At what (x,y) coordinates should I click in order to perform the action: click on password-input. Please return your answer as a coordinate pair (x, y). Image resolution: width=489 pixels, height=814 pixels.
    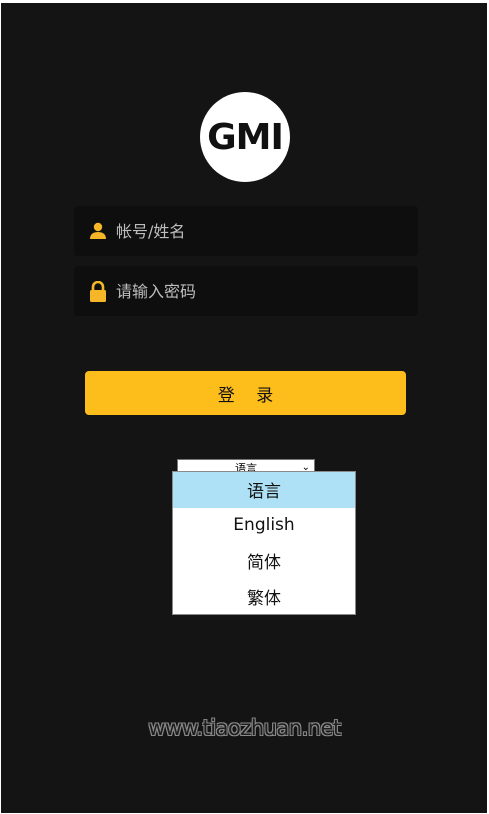
    Looking at the image, I should click on (261, 291).